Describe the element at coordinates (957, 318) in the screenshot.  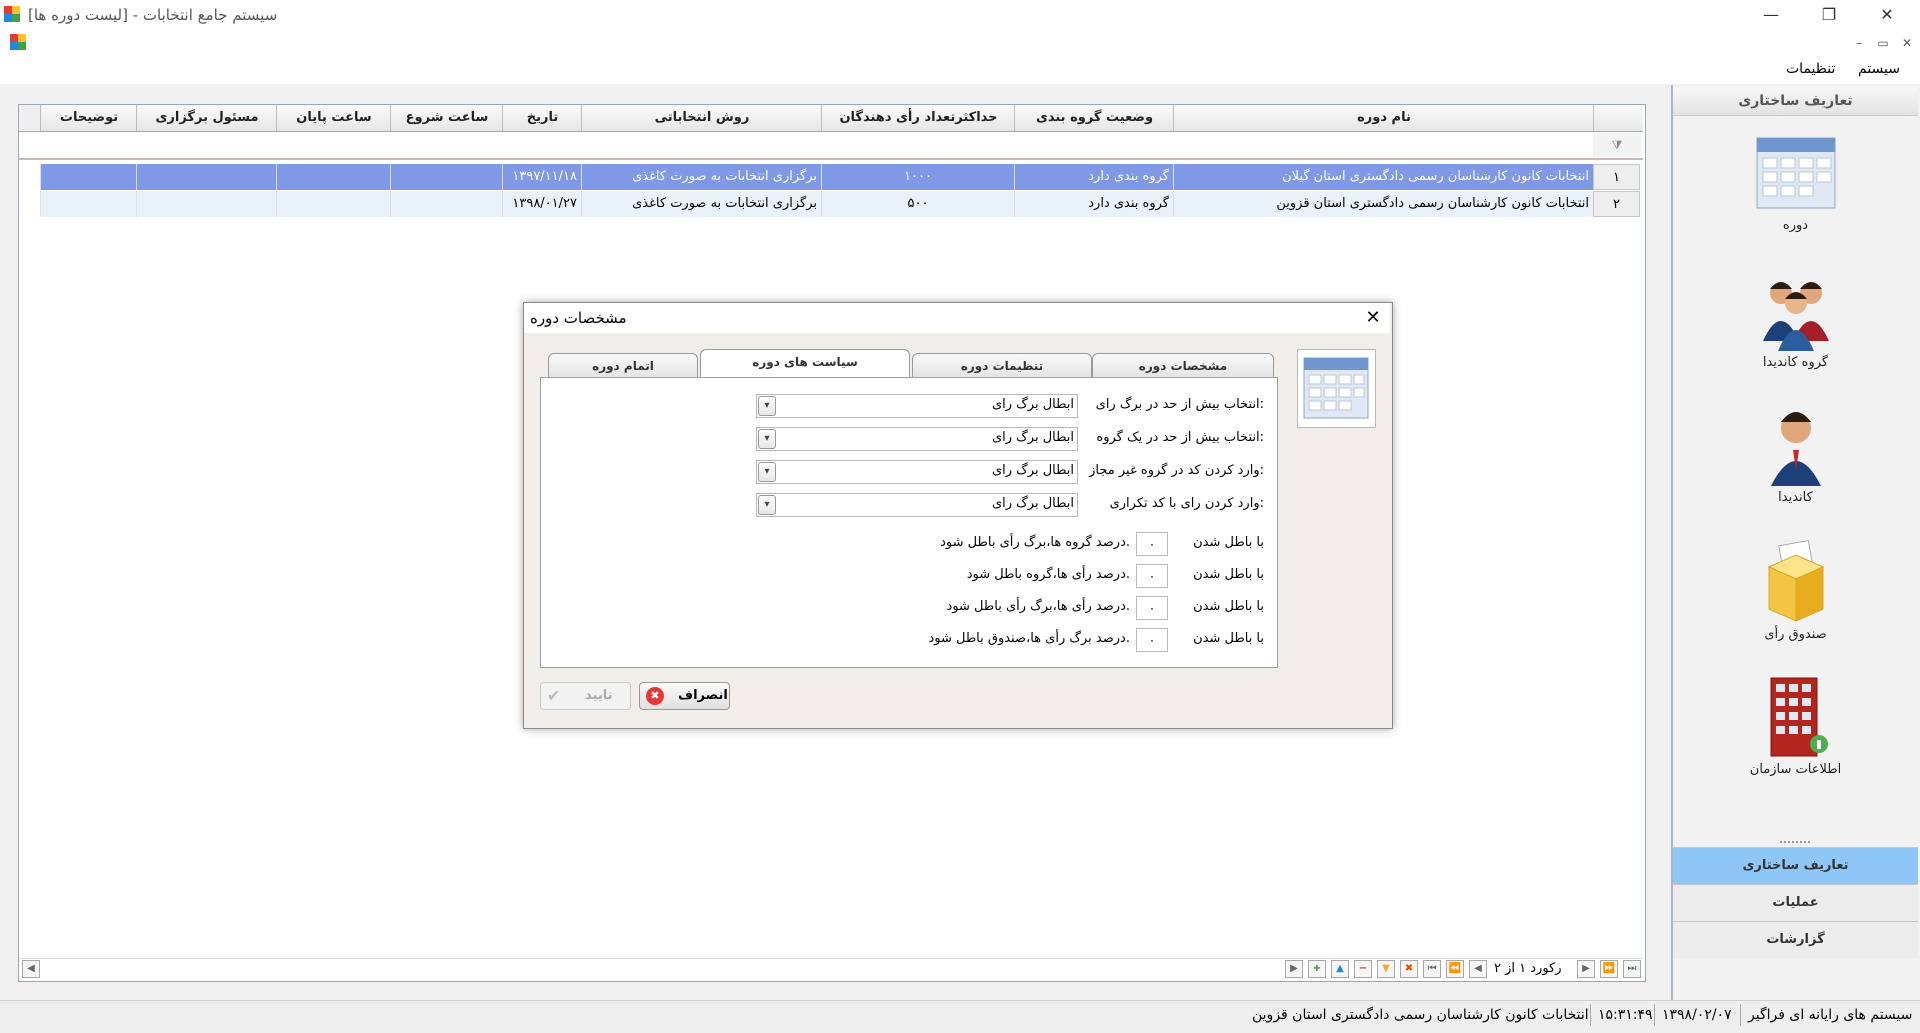
I see `dialog-title-bar` at that location.